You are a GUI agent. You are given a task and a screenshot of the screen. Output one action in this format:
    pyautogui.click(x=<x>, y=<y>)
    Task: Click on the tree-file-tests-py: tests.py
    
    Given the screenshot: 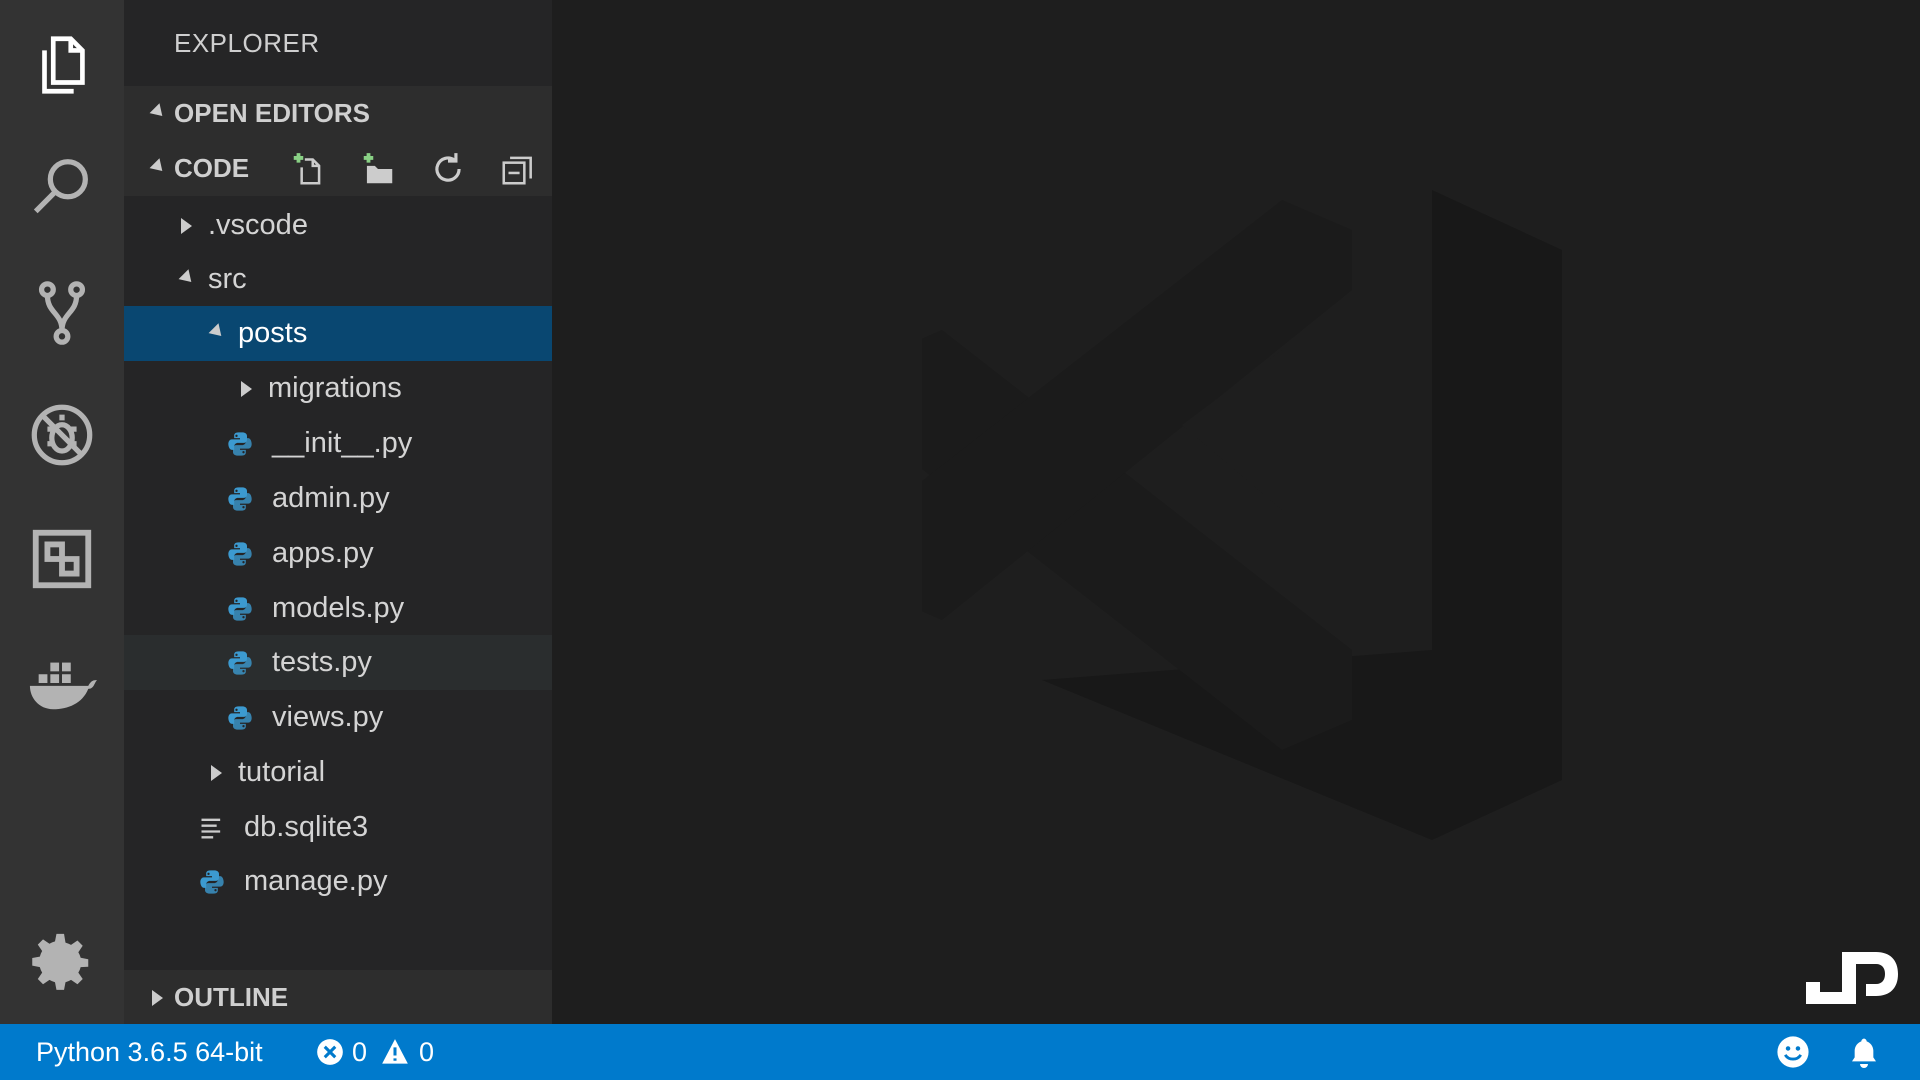 What is the action you would take?
    pyautogui.click(x=338, y=662)
    